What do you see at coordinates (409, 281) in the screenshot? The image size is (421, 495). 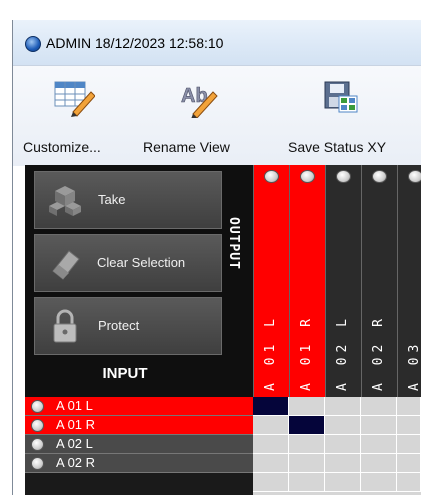 I see `output-column-a03: A 03` at bounding box center [409, 281].